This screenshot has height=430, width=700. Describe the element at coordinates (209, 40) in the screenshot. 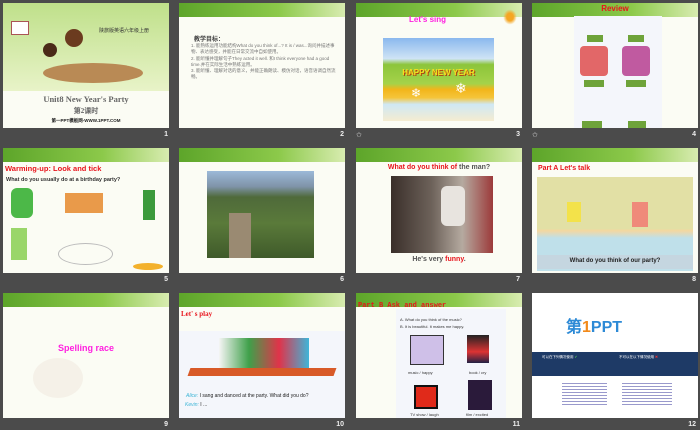

I see `objectives-heading: 教学目标：` at that location.